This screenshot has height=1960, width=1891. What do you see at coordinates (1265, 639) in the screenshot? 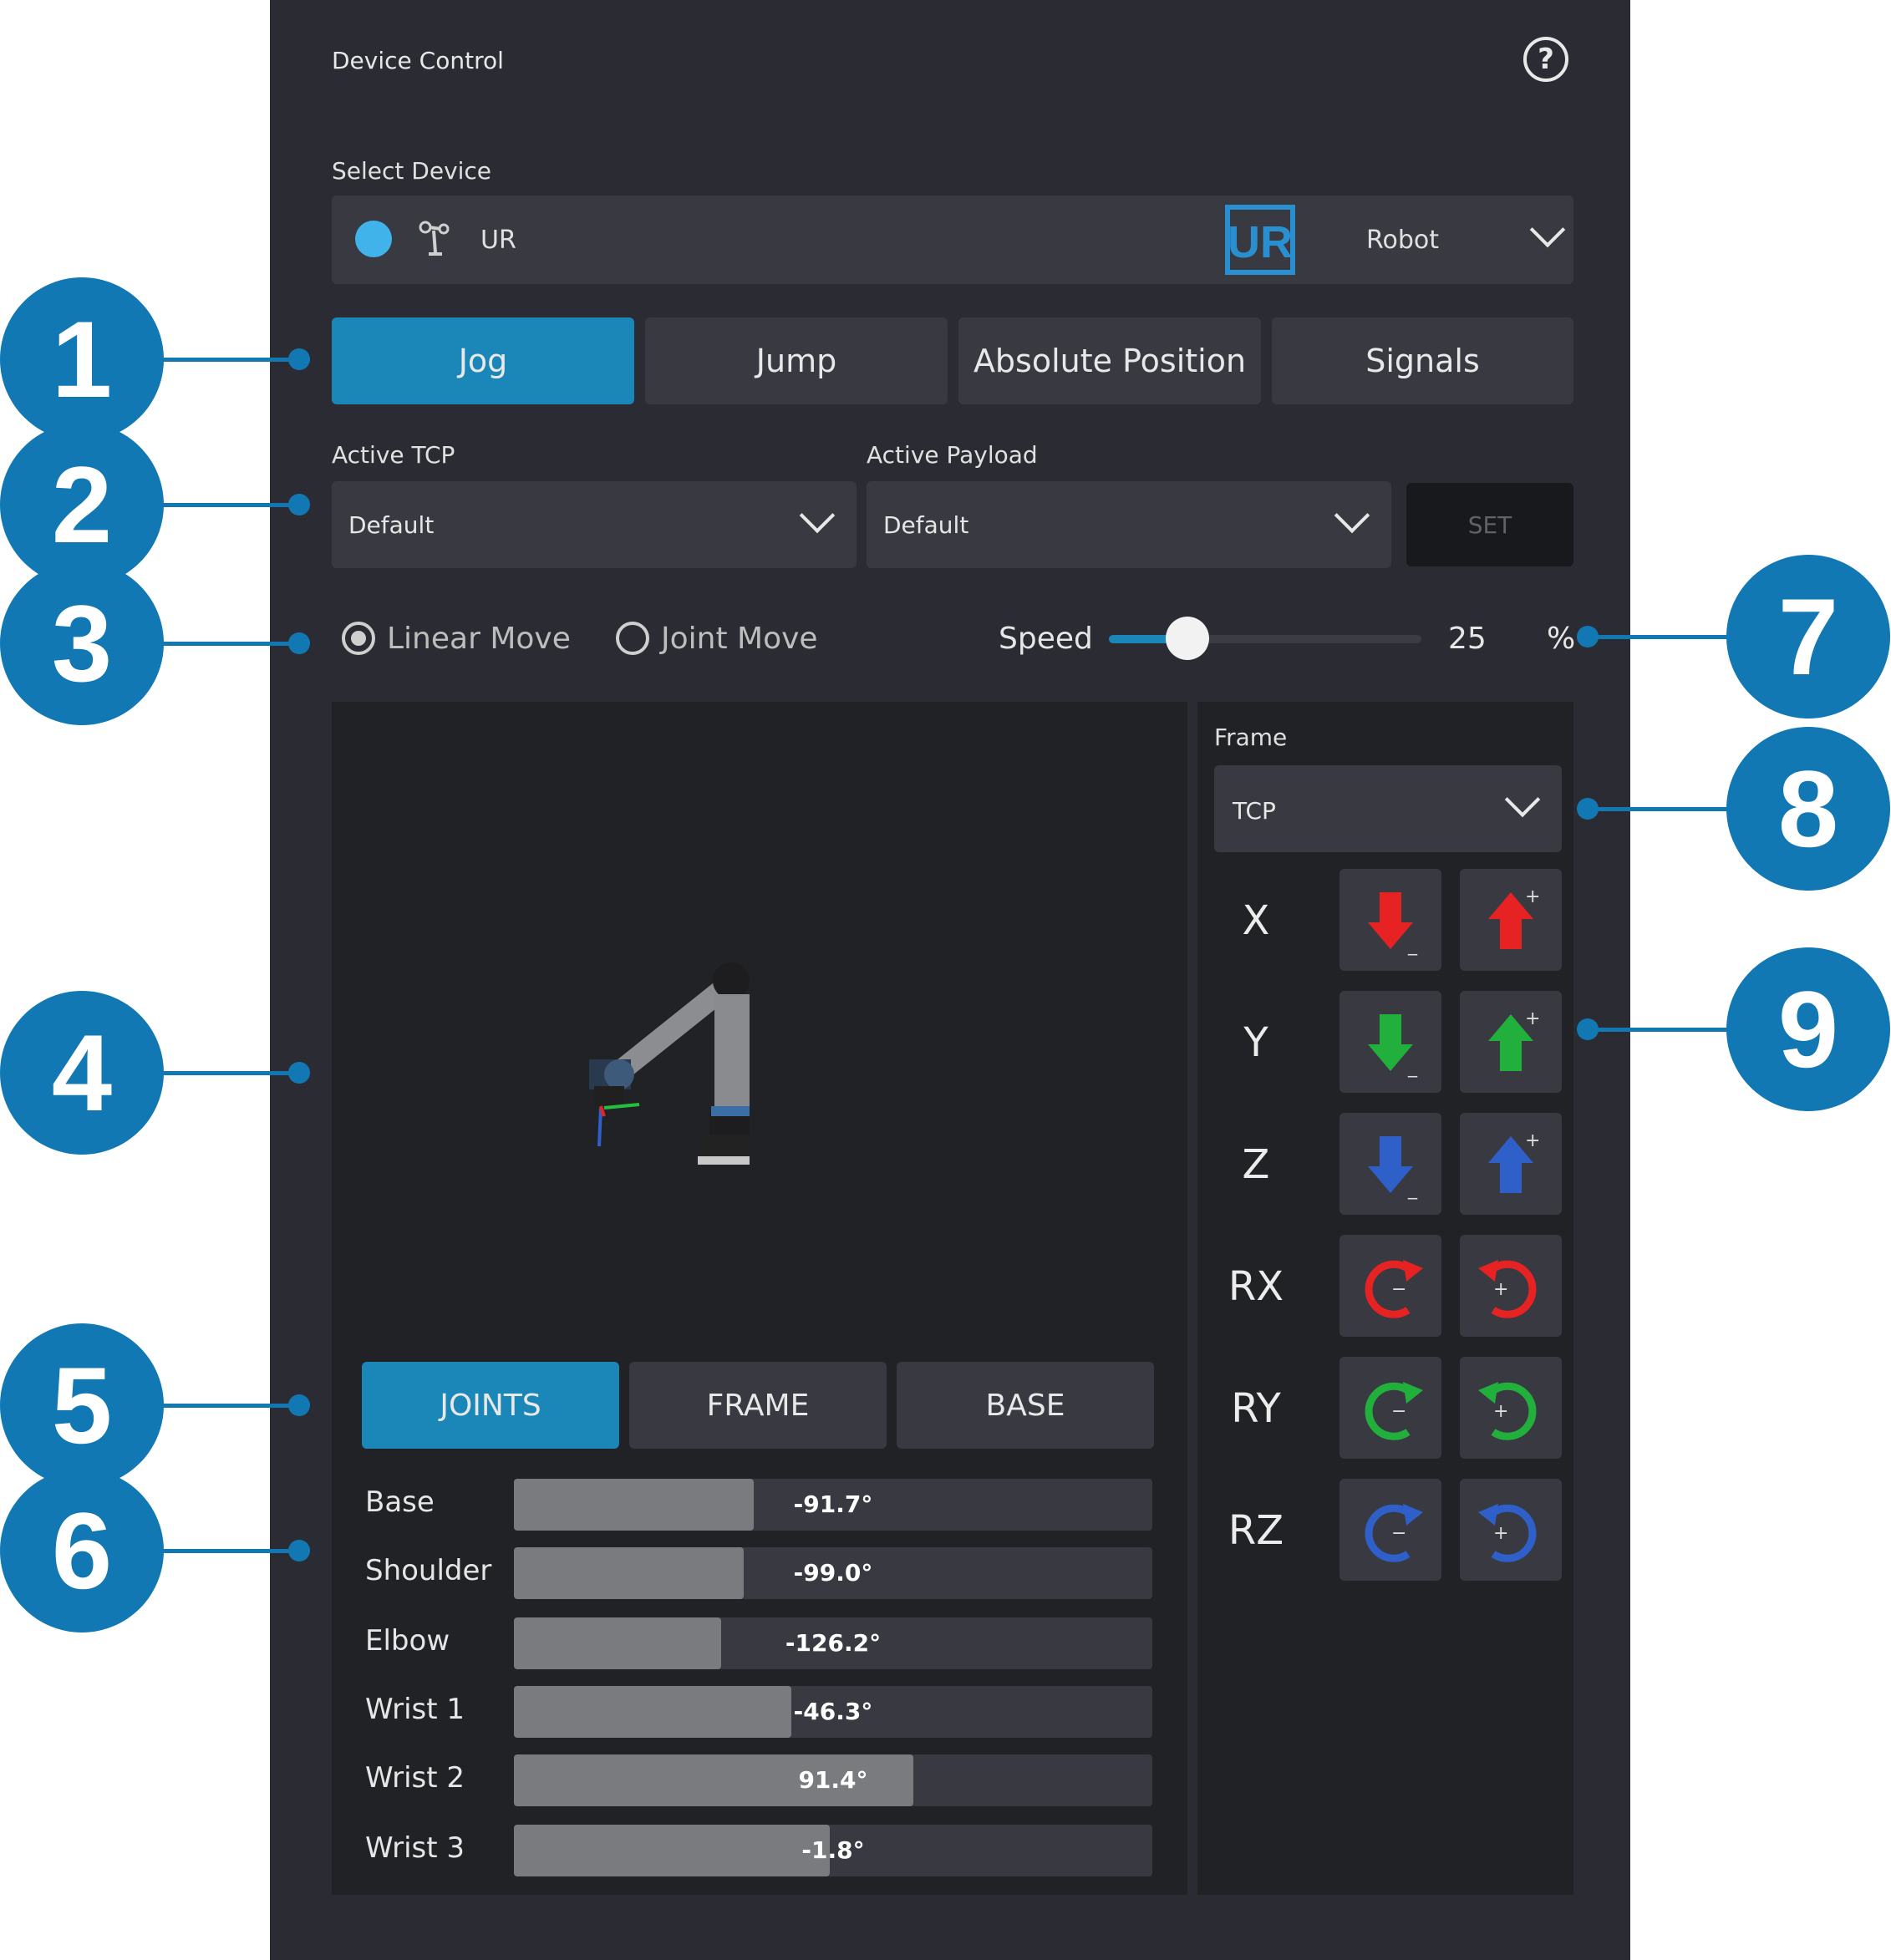
I see `speed-slider-track` at bounding box center [1265, 639].